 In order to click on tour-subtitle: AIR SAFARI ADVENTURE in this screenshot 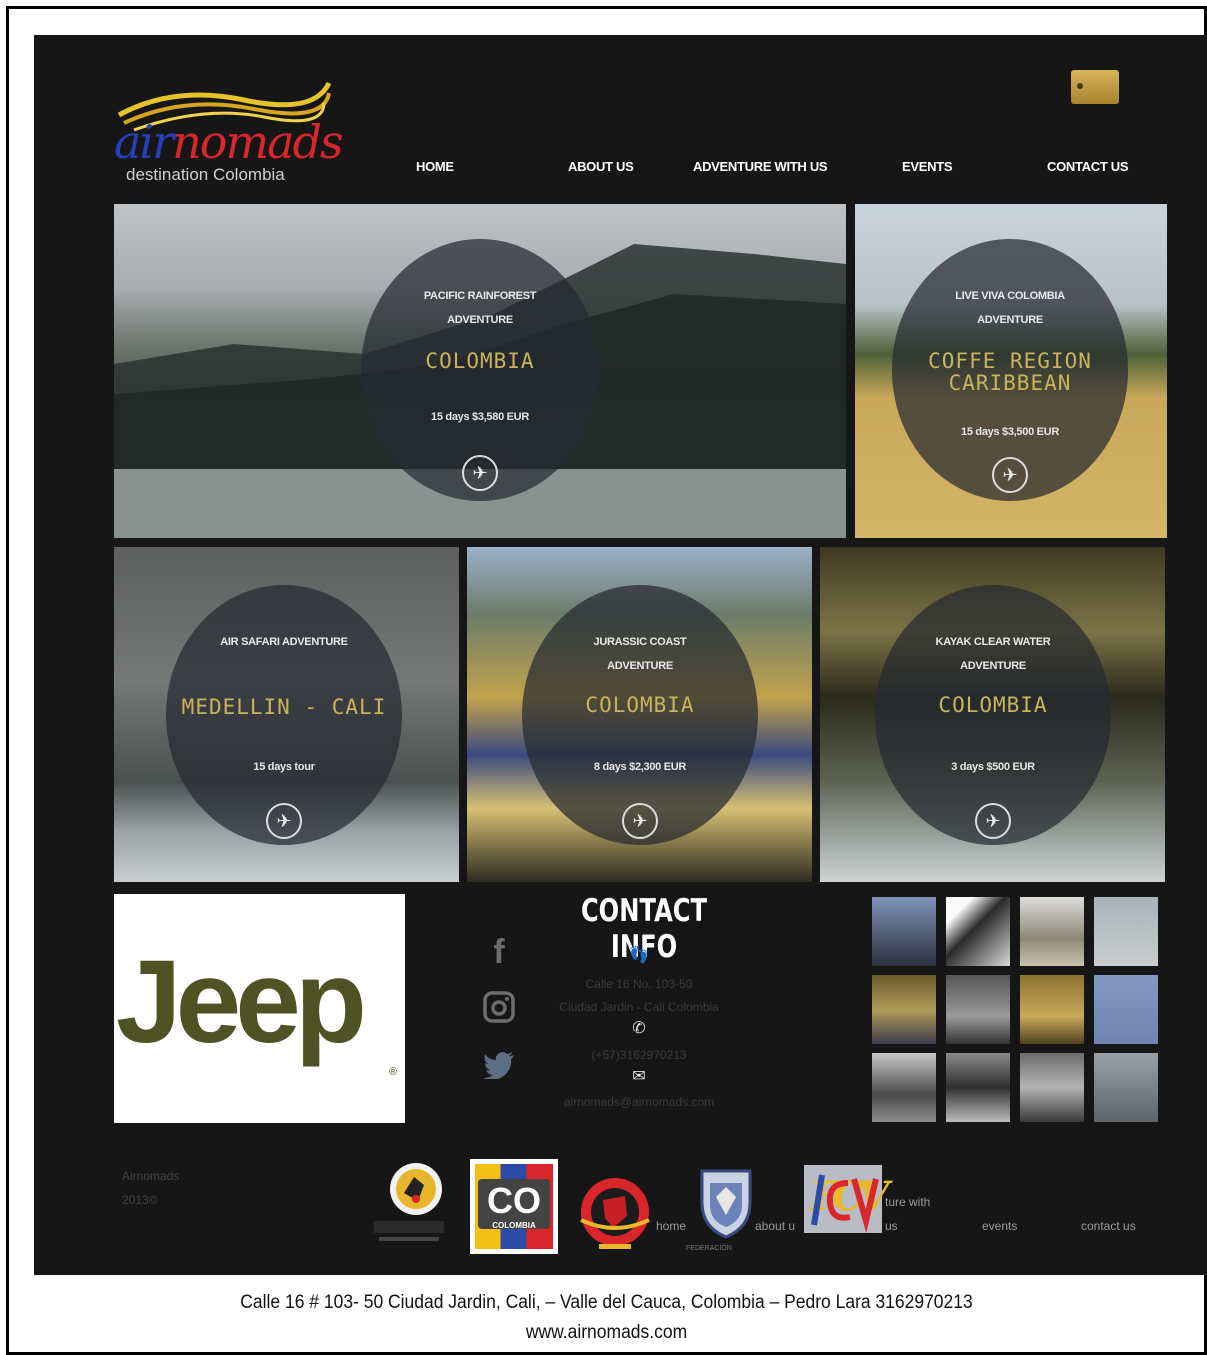, I will do `click(284, 642)`.